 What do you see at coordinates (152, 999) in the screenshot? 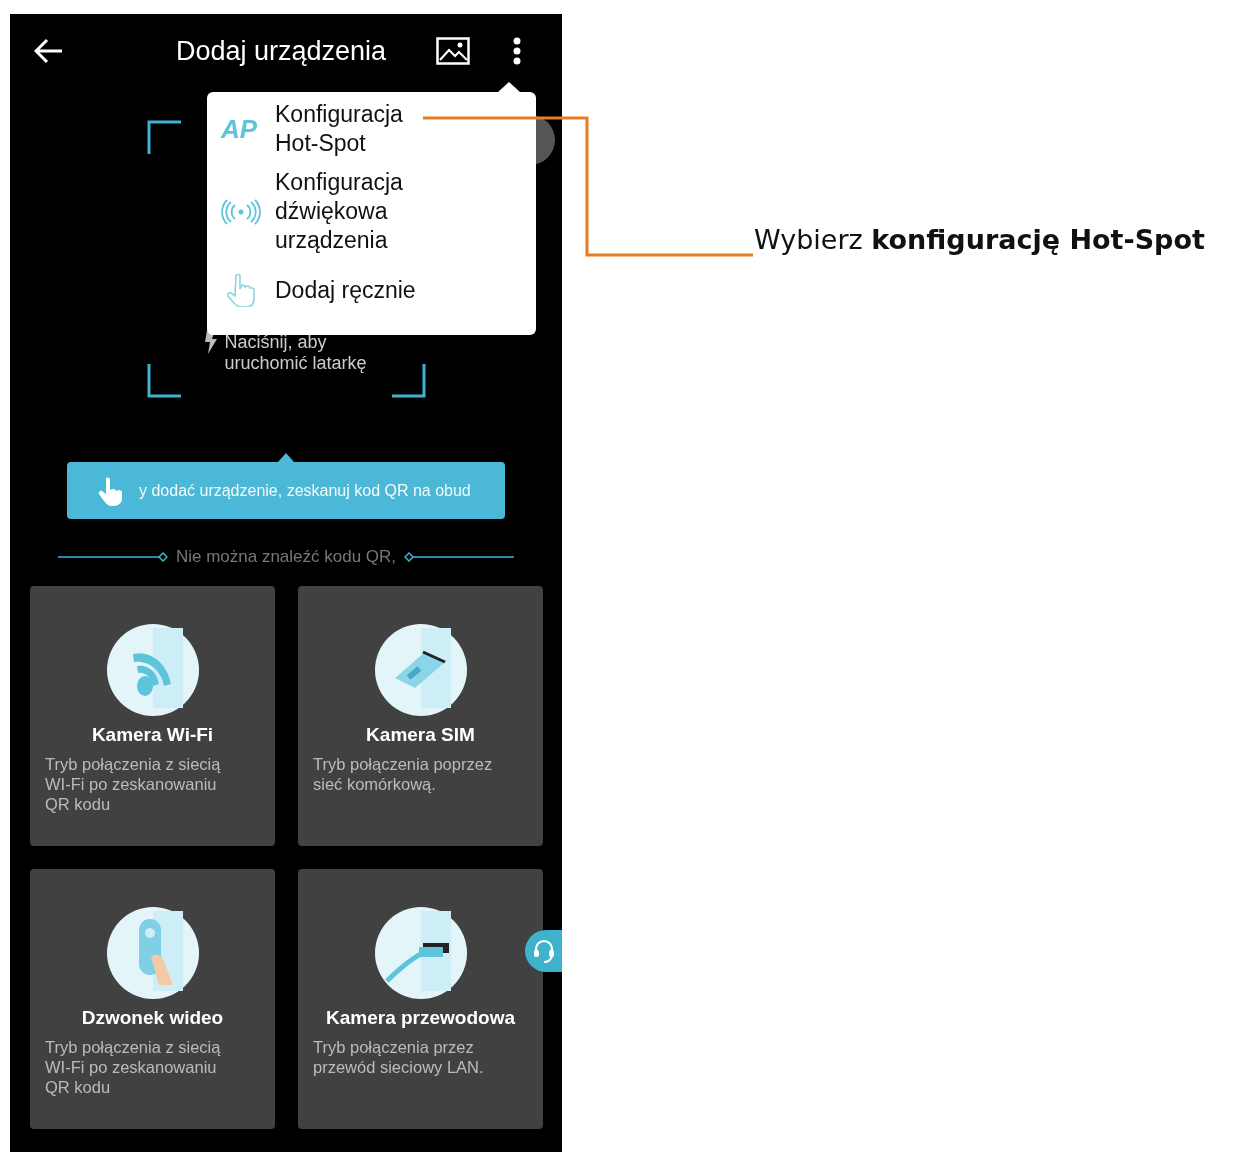
I see `device-type-card: Dzwonek wideo Tryb połączenia z siecią WI-Fi po zeskanowaniu QR kodu` at bounding box center [152, 999].